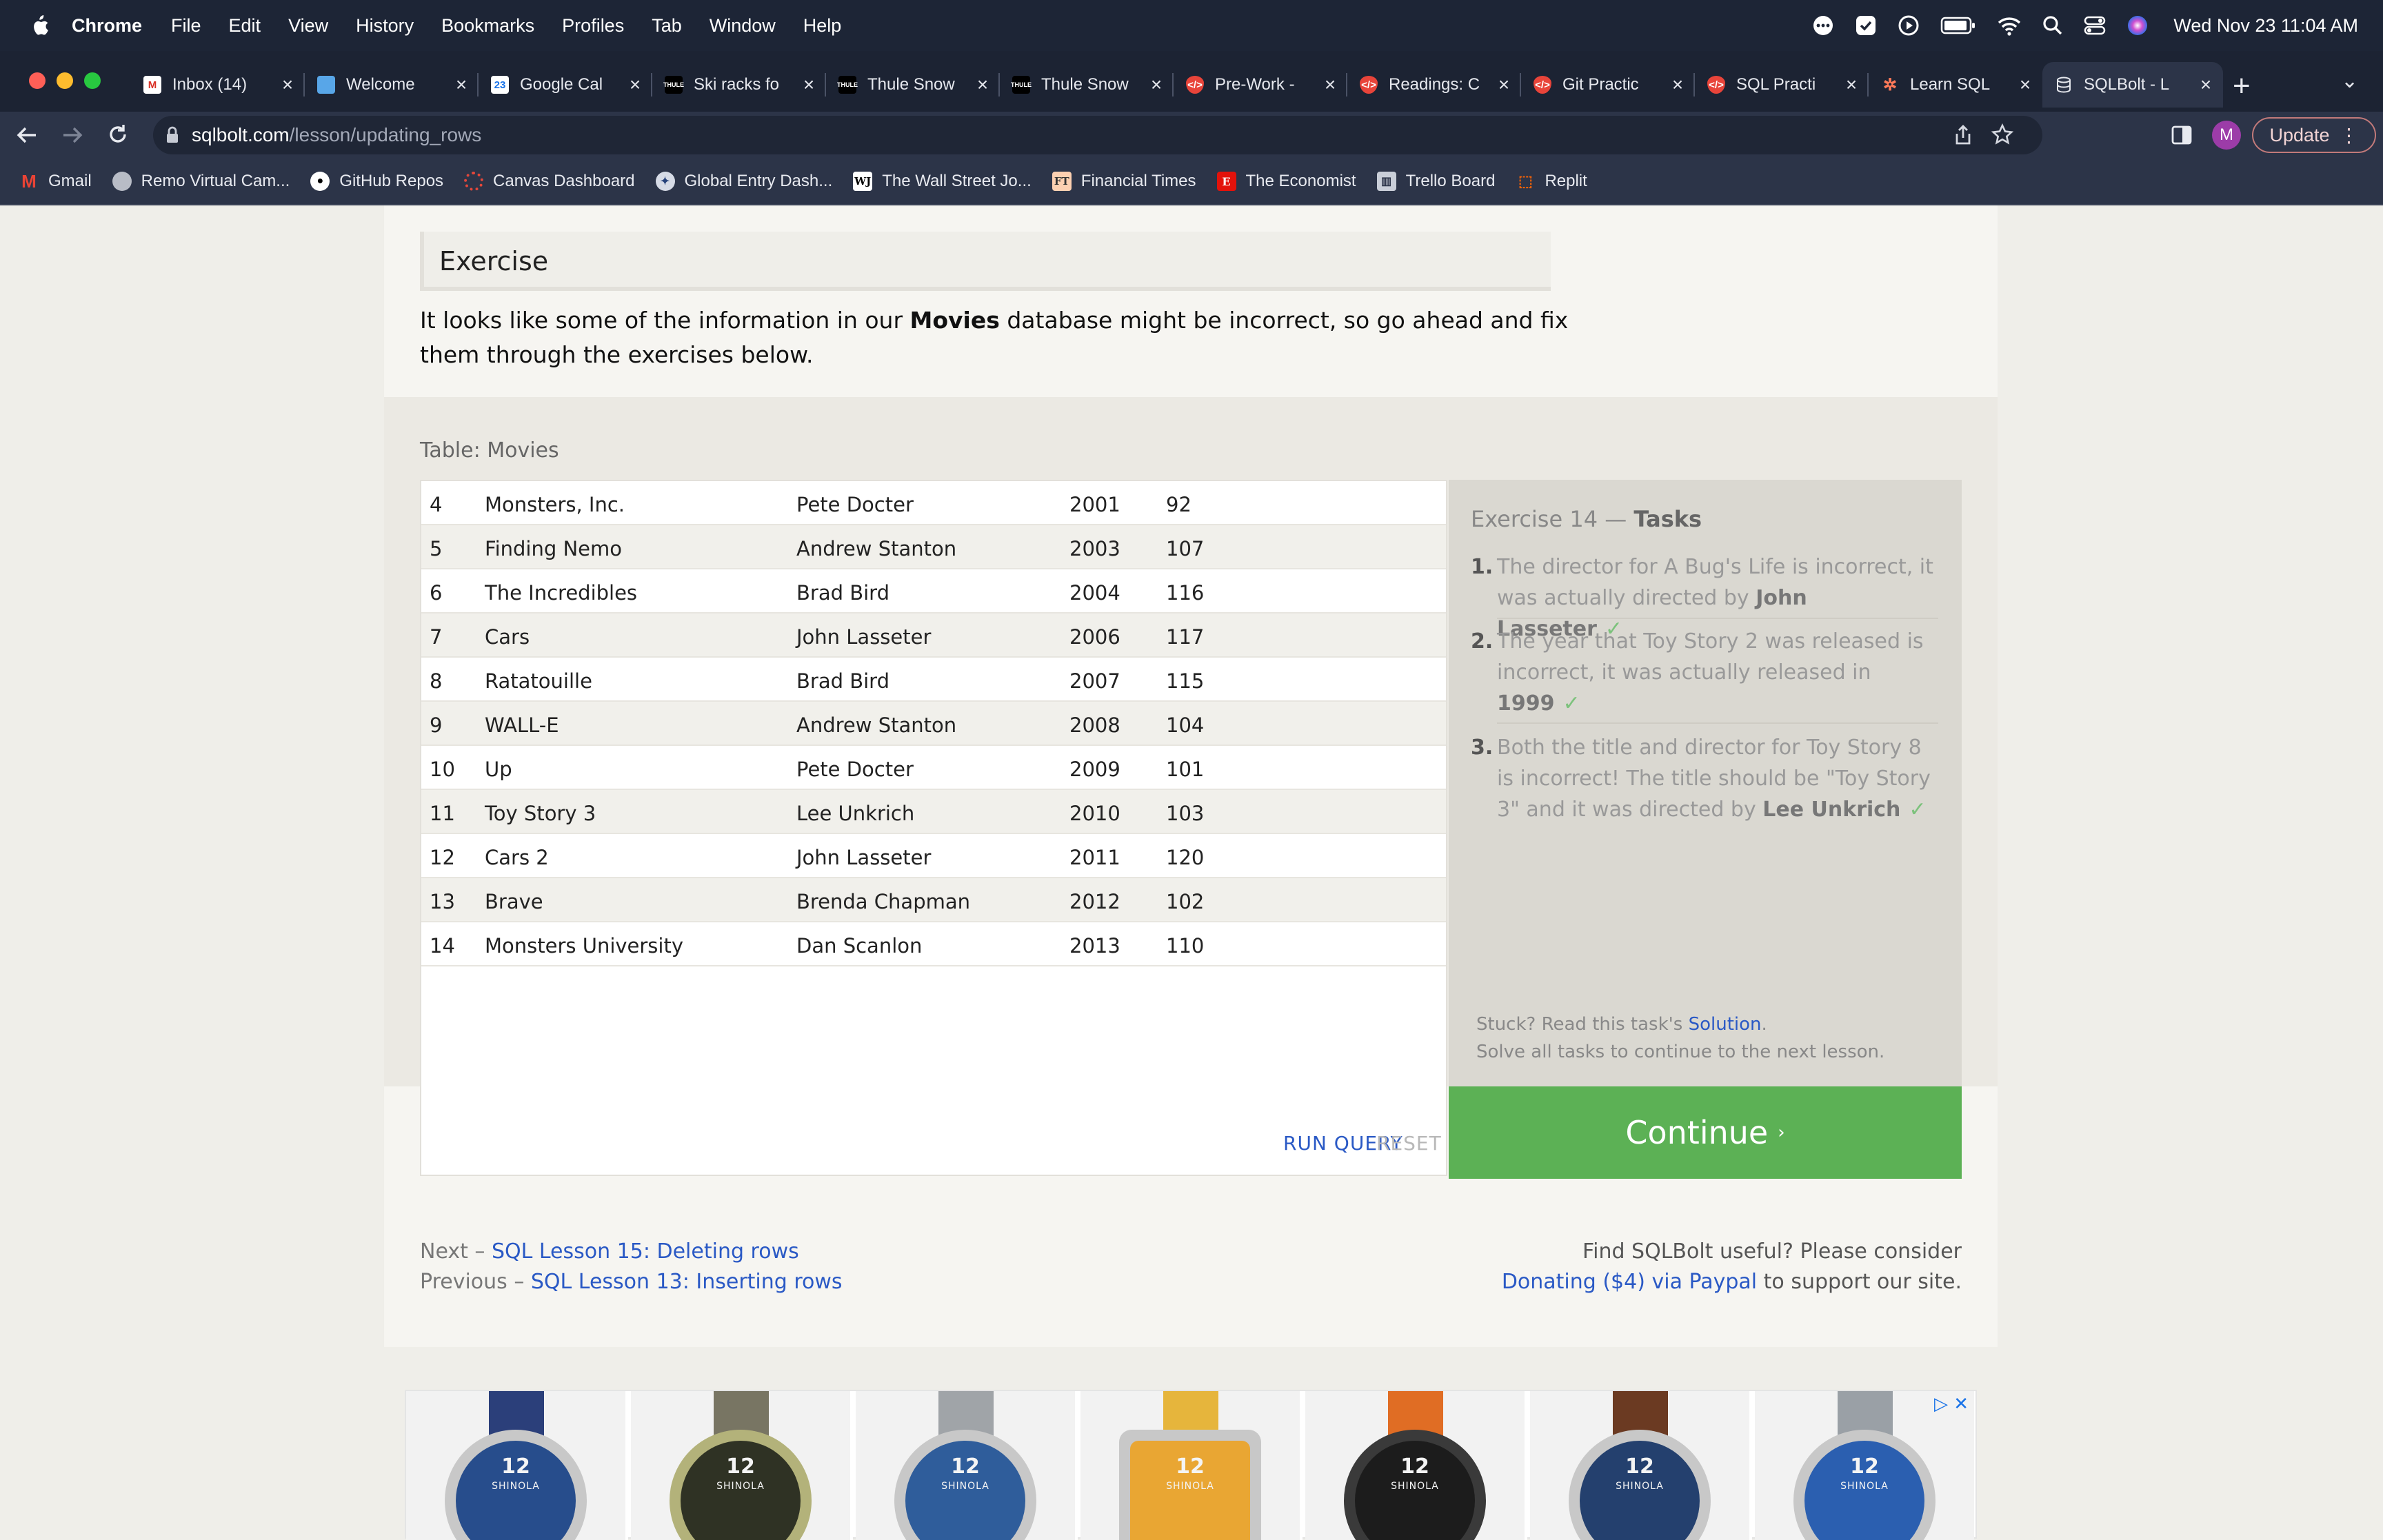  What do you see at coordinates (27, 135) in the screenshot?
I see `back-arrow-icon` at bounding box center [27, 135].